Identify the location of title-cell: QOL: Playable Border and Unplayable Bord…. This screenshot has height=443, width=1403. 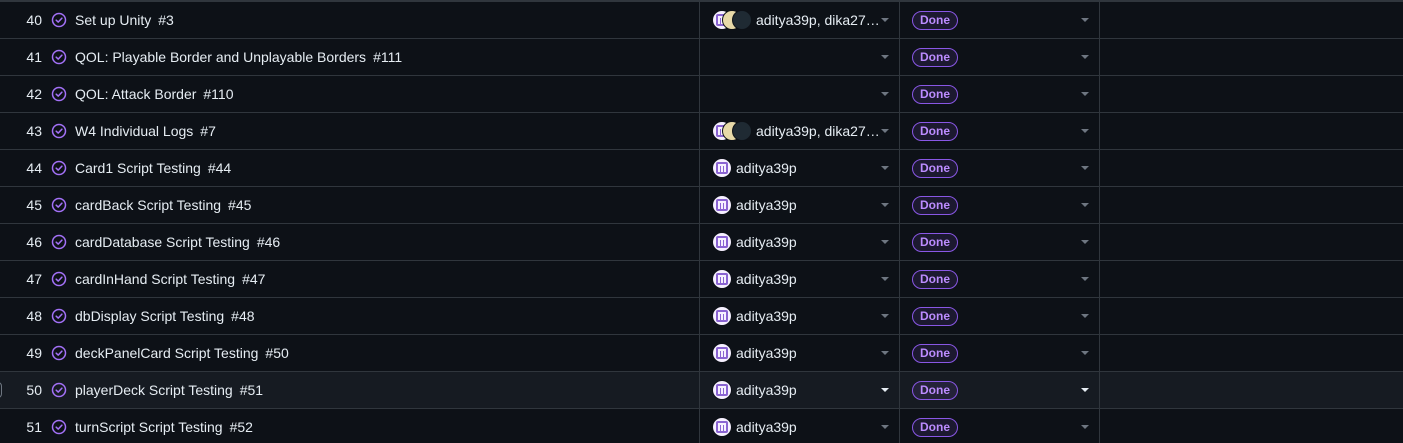
(387, 57).